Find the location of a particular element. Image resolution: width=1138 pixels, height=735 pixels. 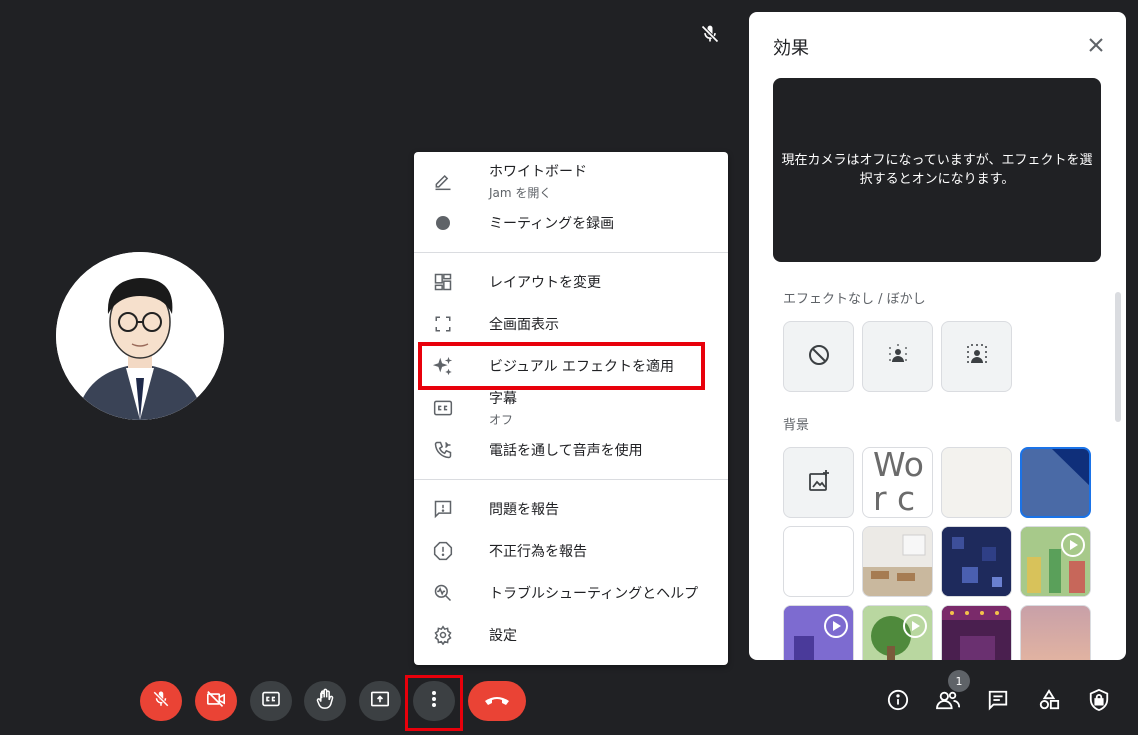

slight-blur-icon is located at coordinates (898, 357).